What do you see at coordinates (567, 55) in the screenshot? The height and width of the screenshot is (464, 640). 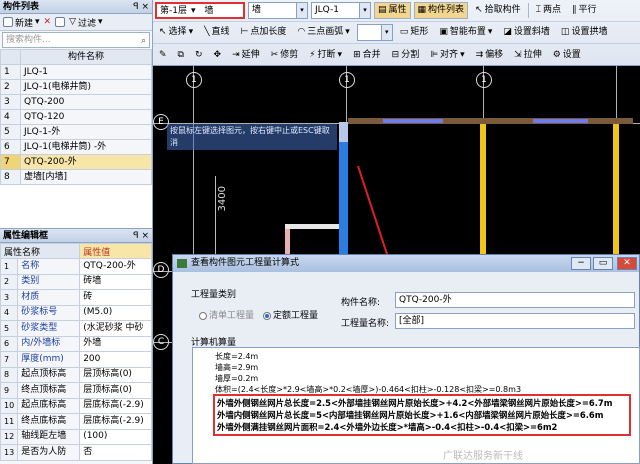 I see `set-button: ⚙ 设置` at bounding box center [567, 55].